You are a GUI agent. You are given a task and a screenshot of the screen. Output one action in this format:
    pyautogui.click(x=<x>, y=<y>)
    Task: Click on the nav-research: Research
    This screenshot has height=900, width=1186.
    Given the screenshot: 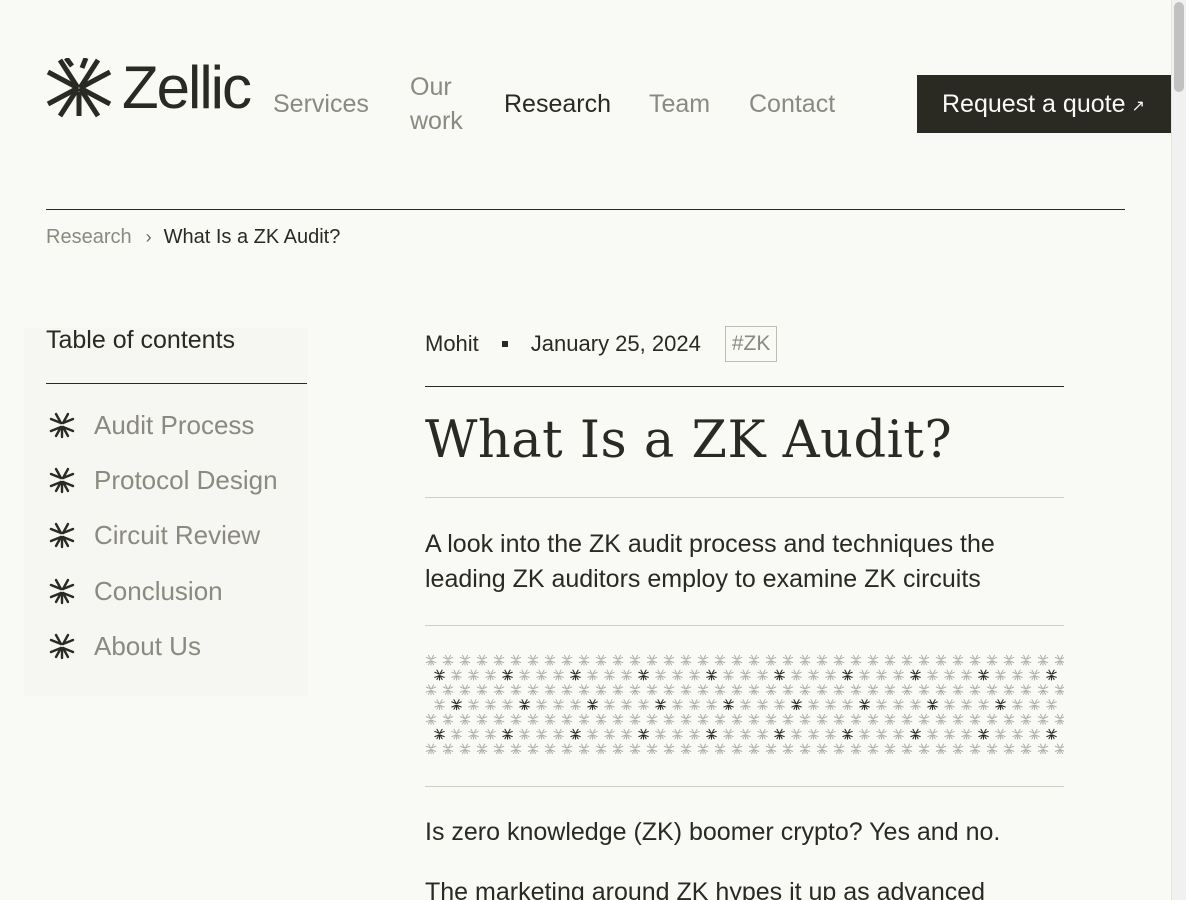 What is the action you would take?
    pyautogui.click(x=557, y=104)
    